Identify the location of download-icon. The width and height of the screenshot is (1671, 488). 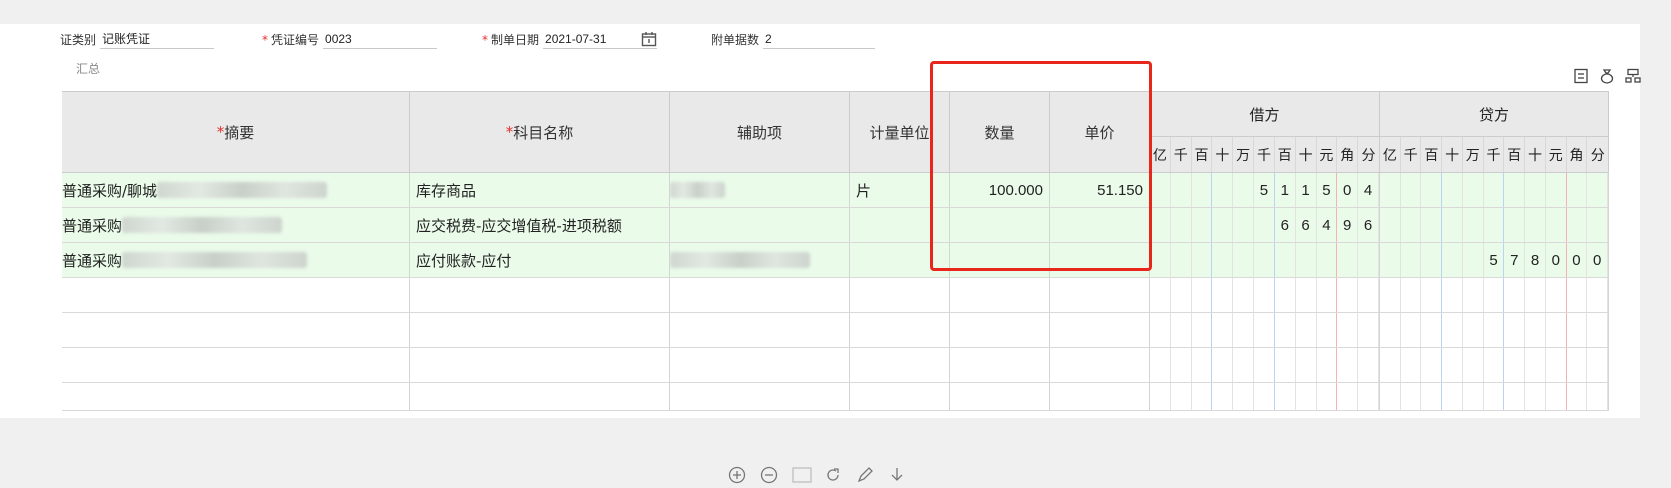
(897, 475).